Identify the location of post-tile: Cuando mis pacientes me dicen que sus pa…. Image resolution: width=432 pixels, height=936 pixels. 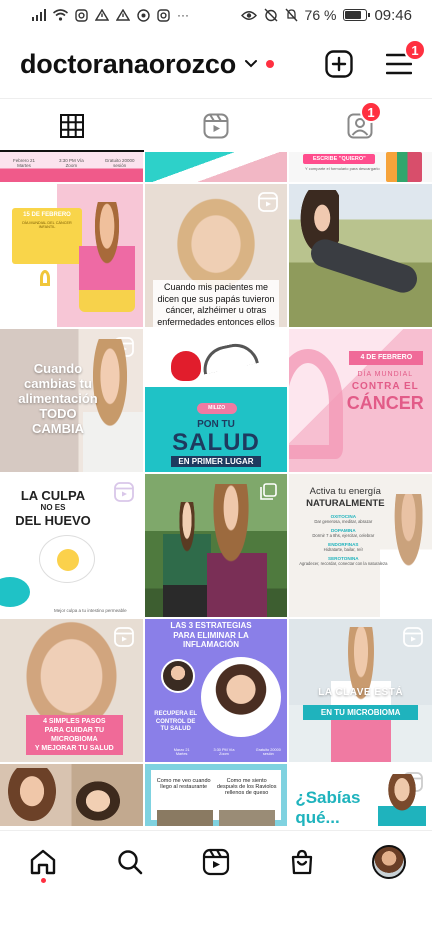
(216, 255).